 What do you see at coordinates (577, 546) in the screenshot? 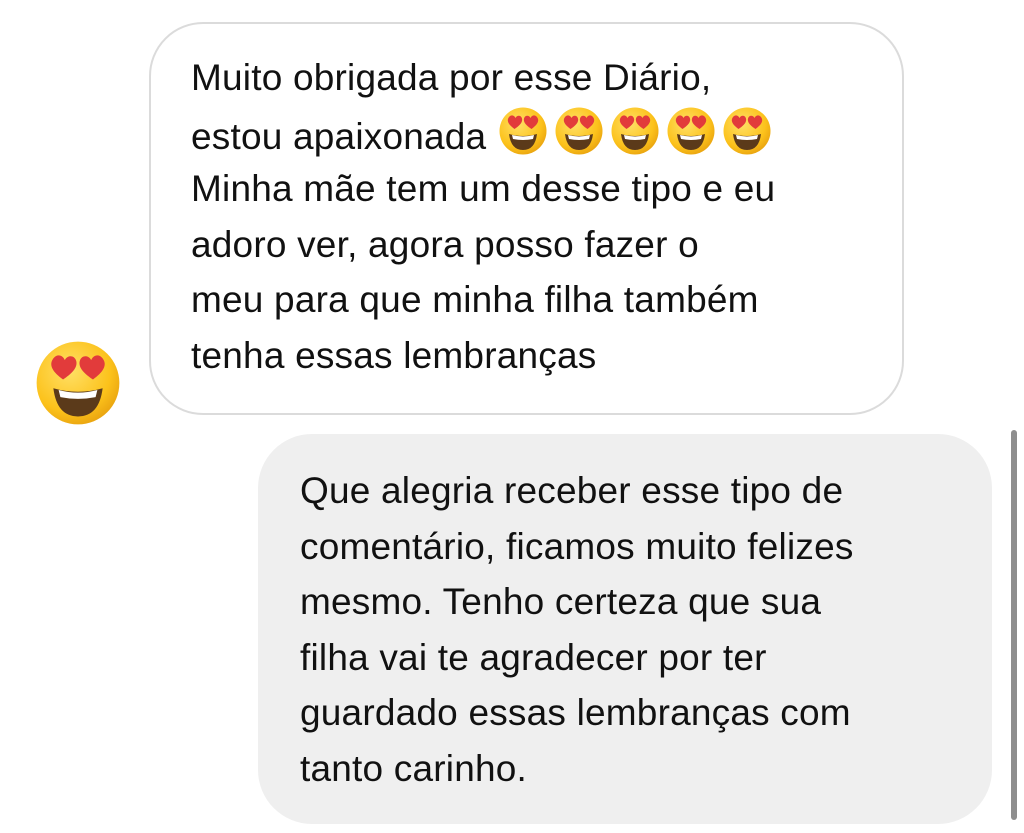
I see `outgoing-line-2: comentário, ficamos muito felizes` at bounding box center [577, 546].